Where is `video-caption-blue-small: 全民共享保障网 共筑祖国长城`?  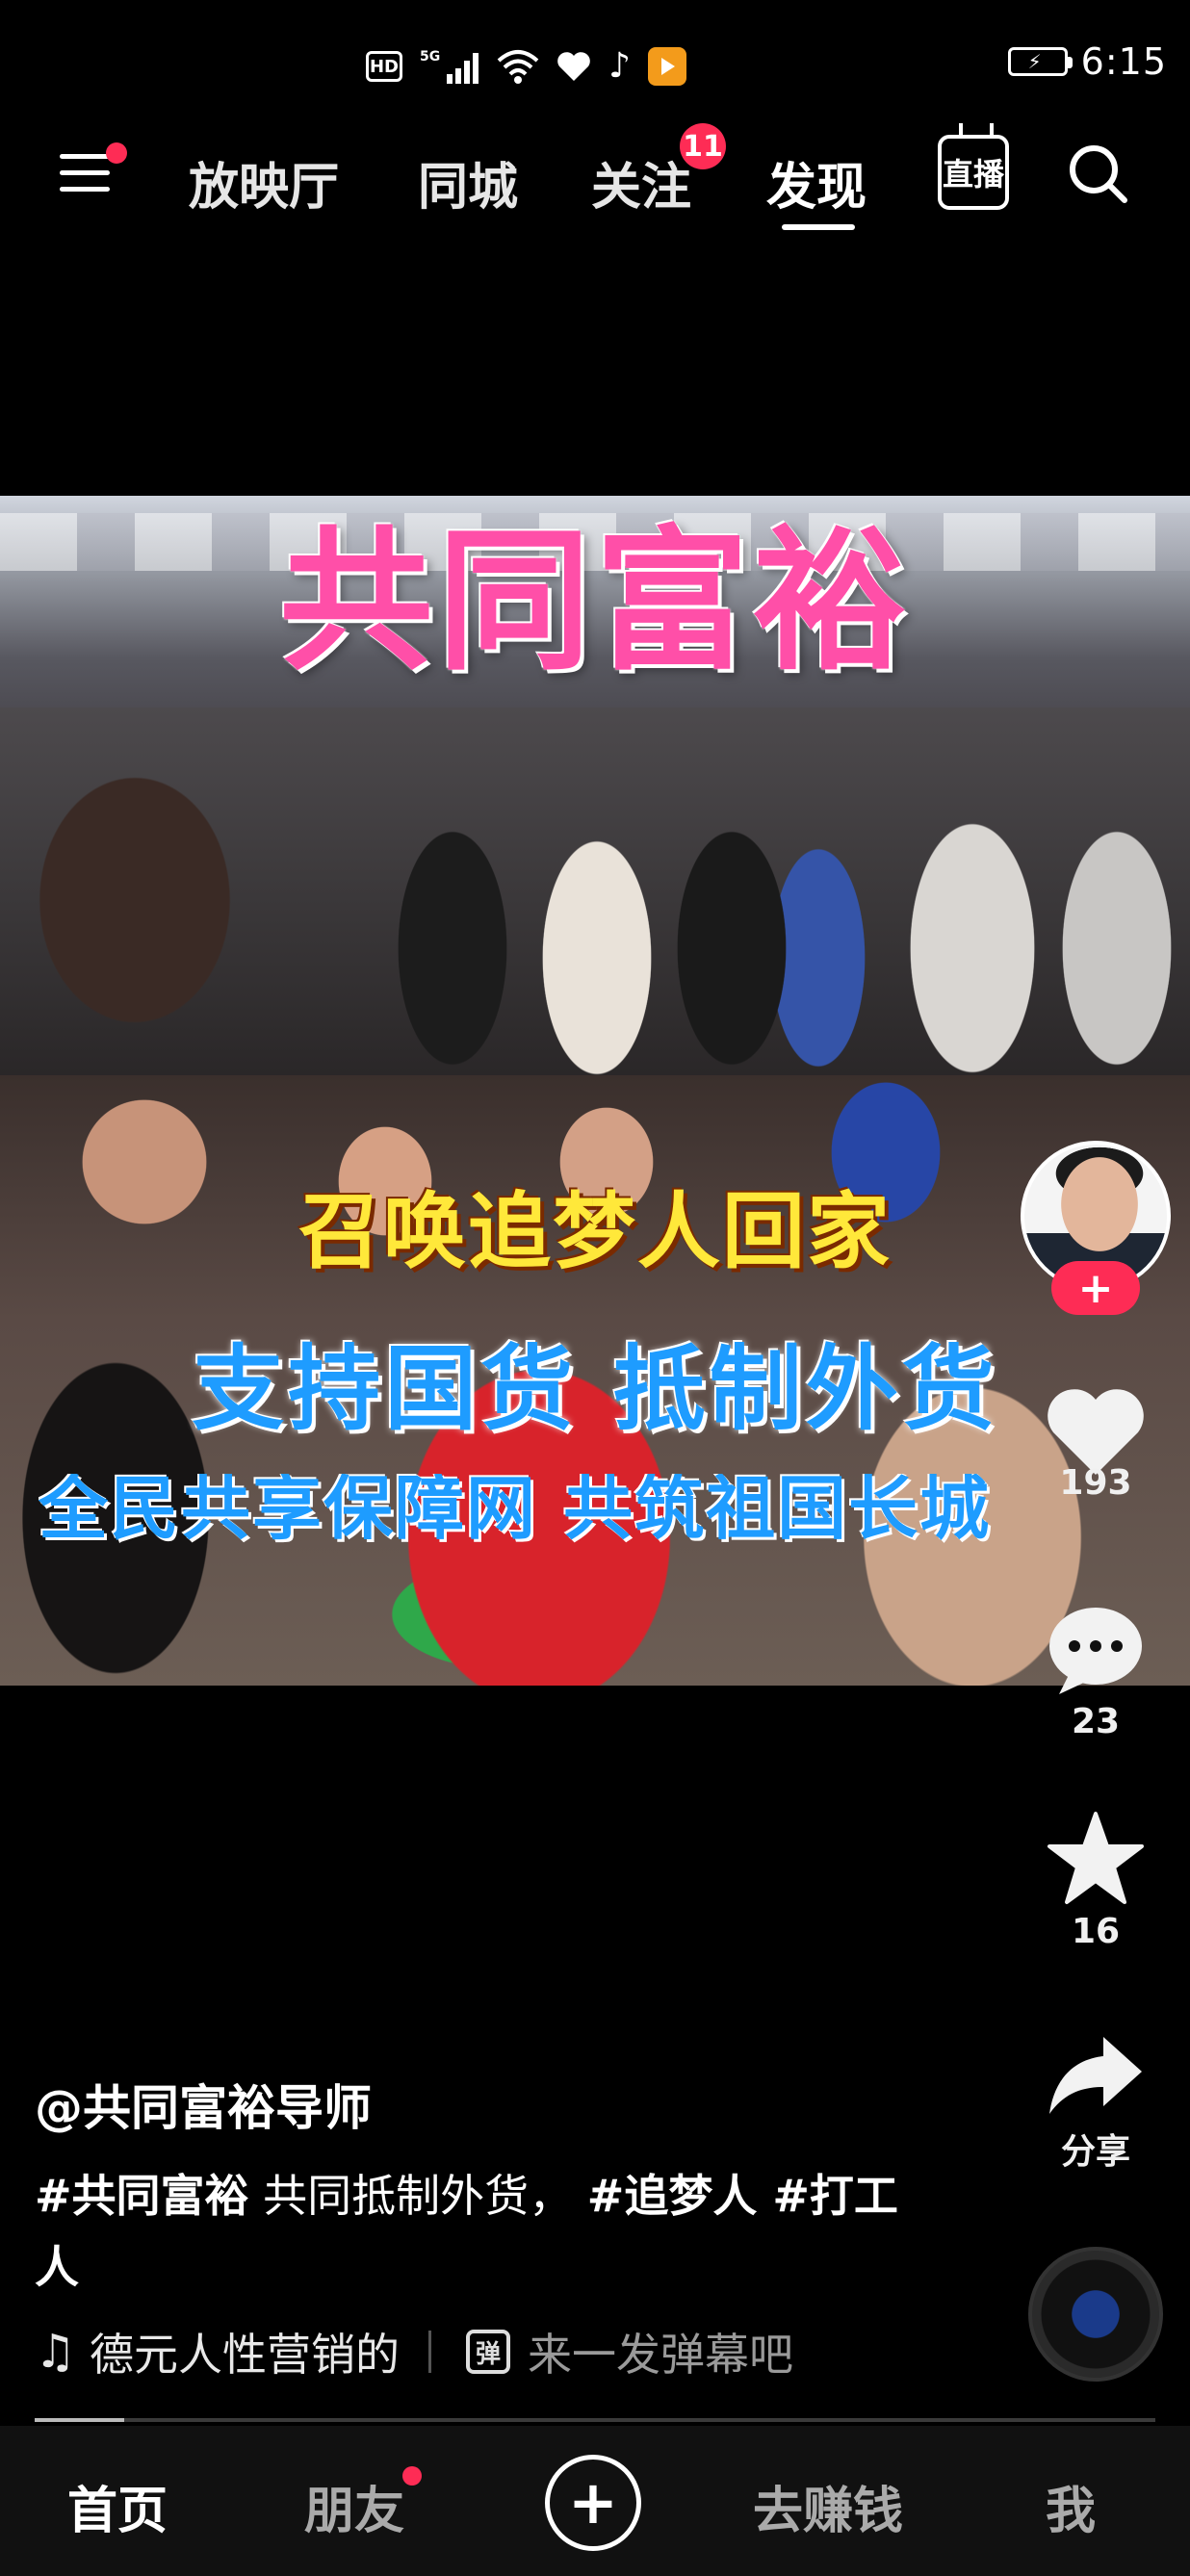 video-caption-blue-small: 全民共享保障网 共筑祖国长城 is located at coordinates (516, 1509).